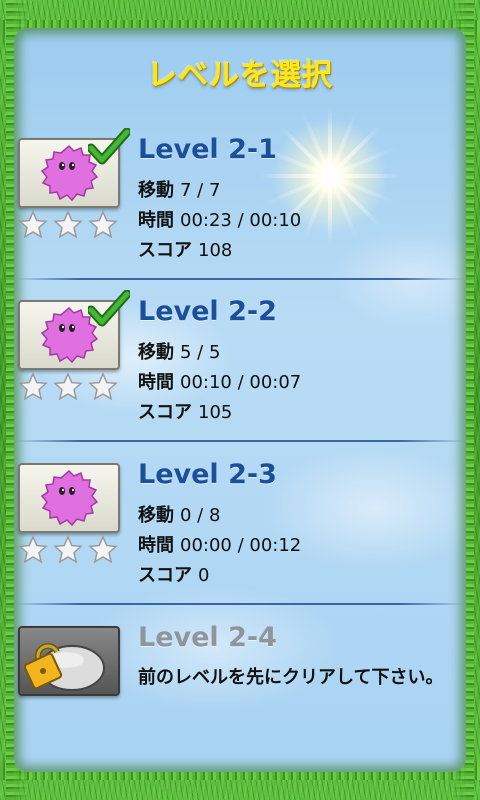  Describe the element at coordinates (200, 190) in the screenshot. I see `moves-value: 7 / 7` at that location.